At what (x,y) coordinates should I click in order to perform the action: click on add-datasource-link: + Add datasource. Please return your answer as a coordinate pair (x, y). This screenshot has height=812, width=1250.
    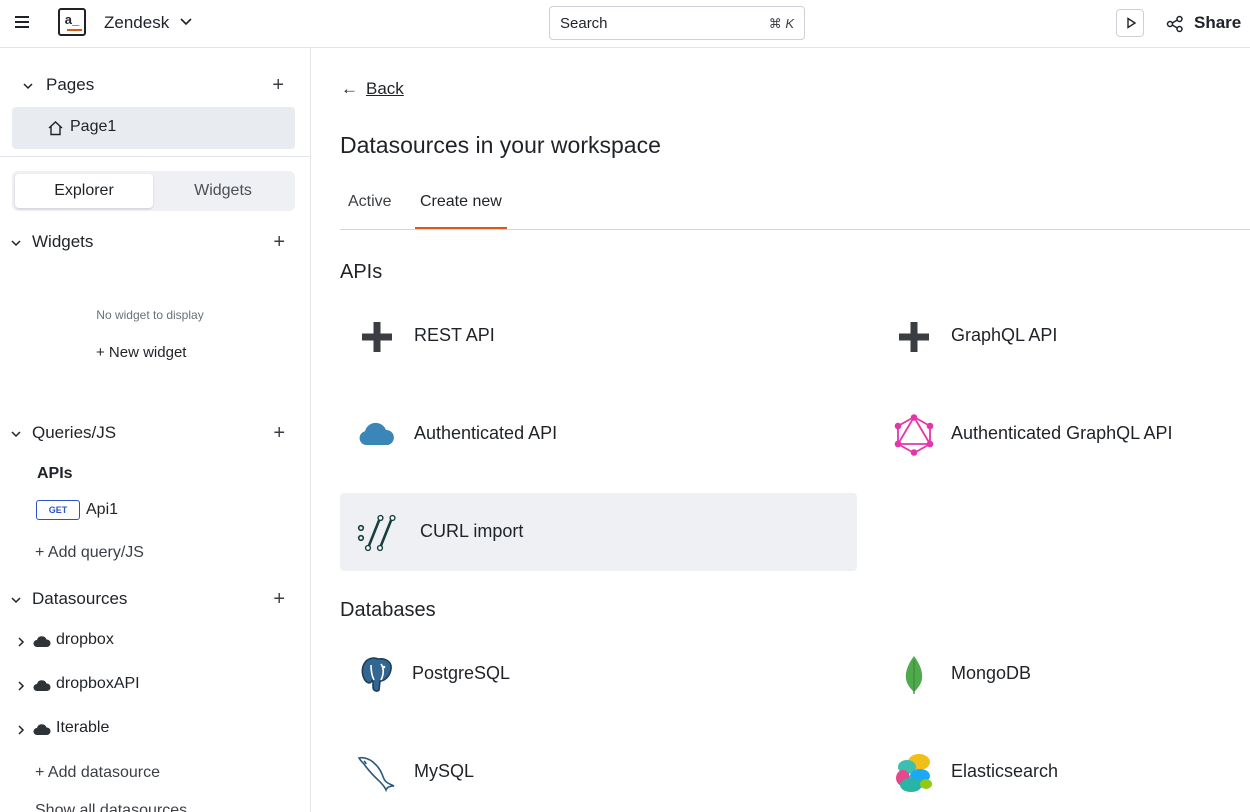
    Looking at the image, I should click on (97, 773).